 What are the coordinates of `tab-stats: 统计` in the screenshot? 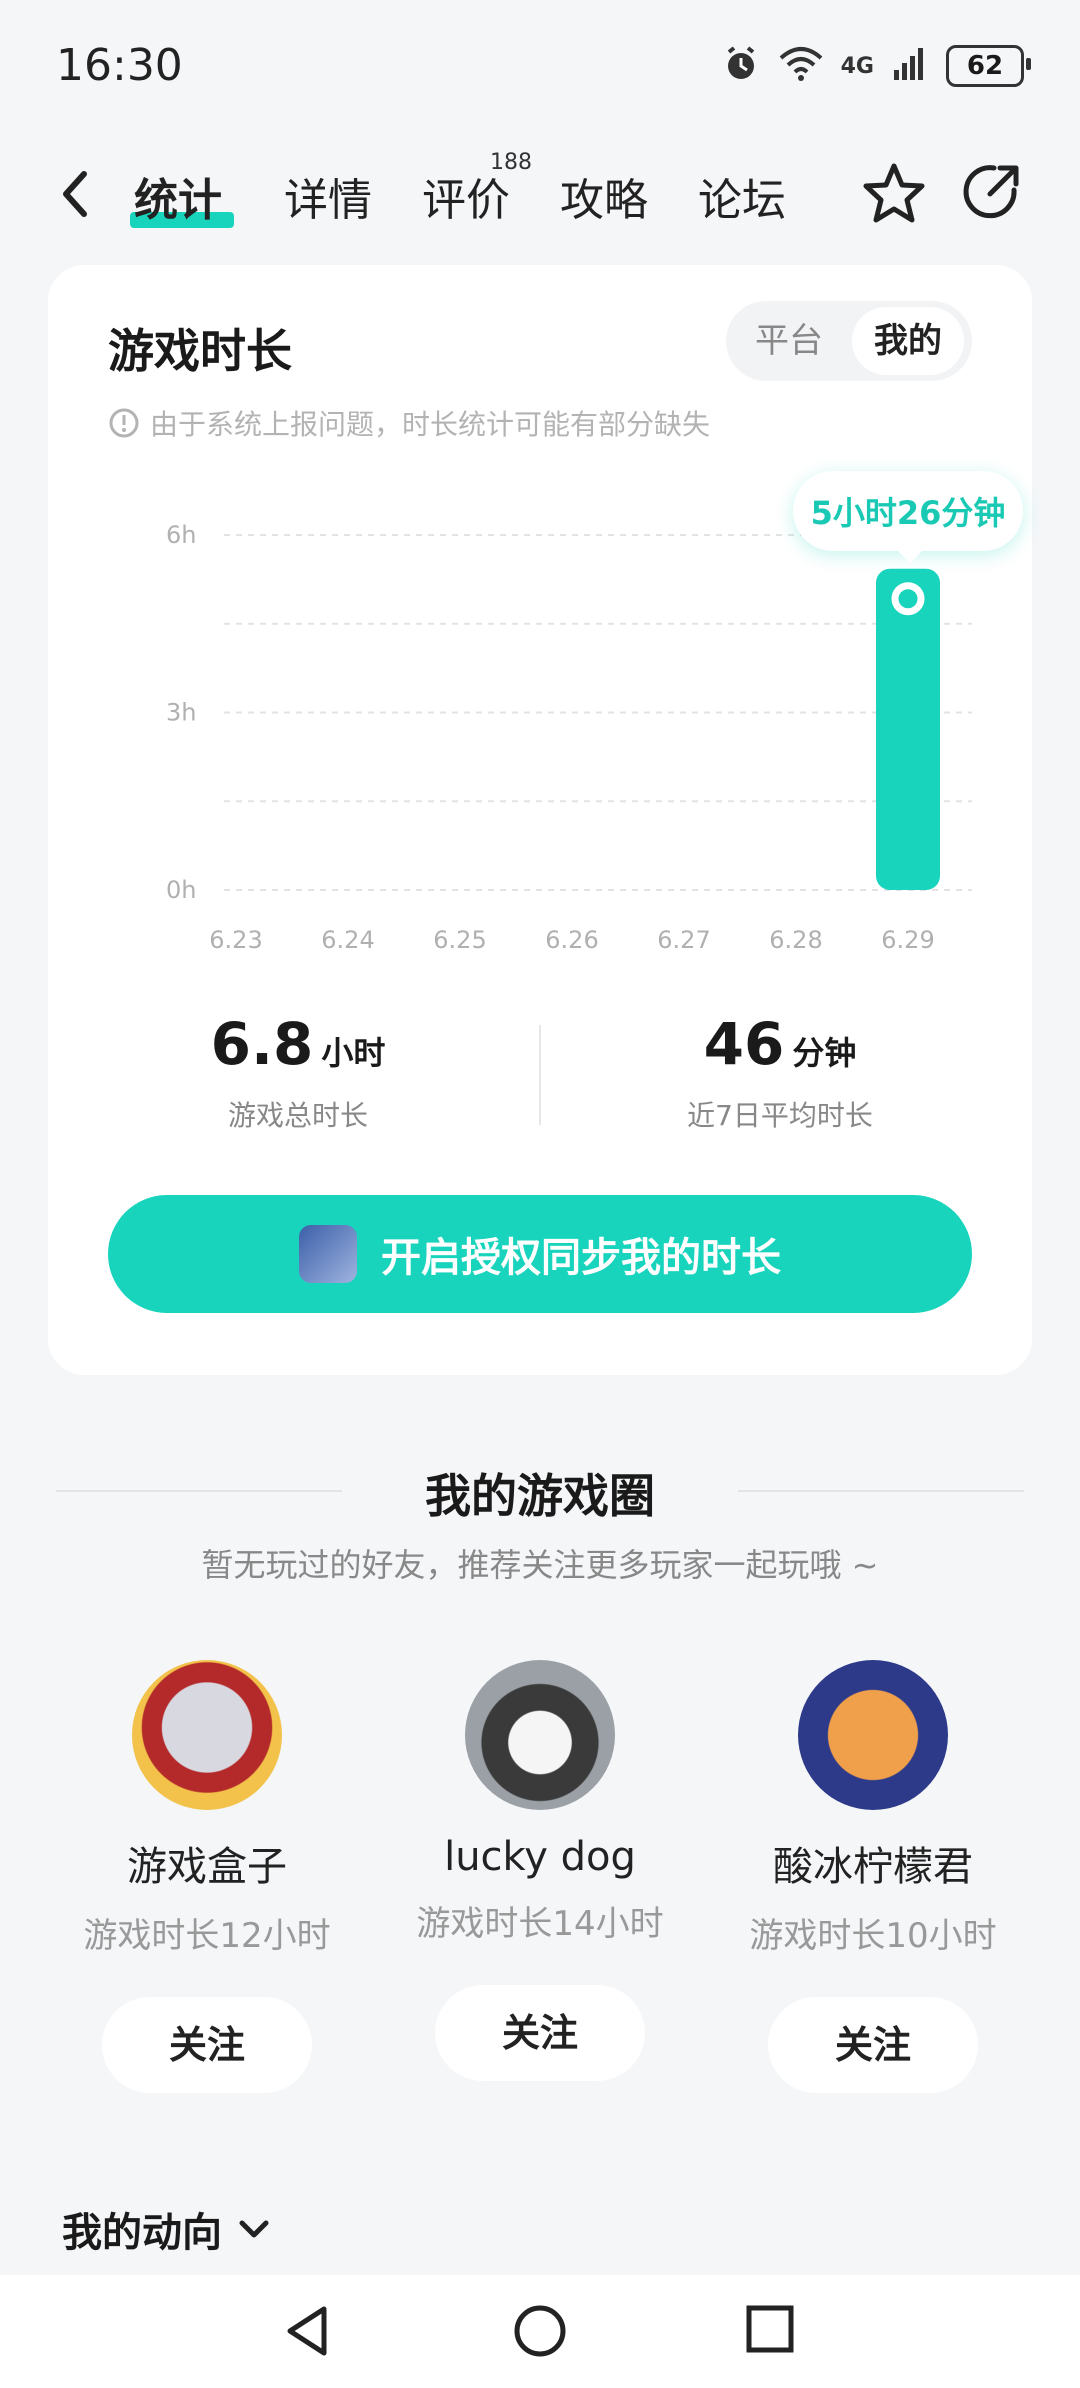 It's located at (178, 196).